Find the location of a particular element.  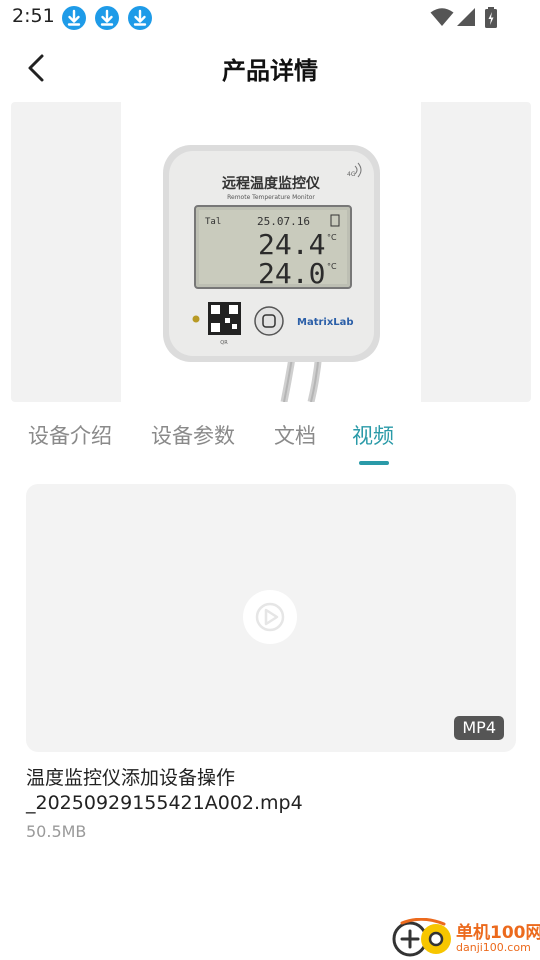

svg-text: Tal is located at coordinates (213, 222).